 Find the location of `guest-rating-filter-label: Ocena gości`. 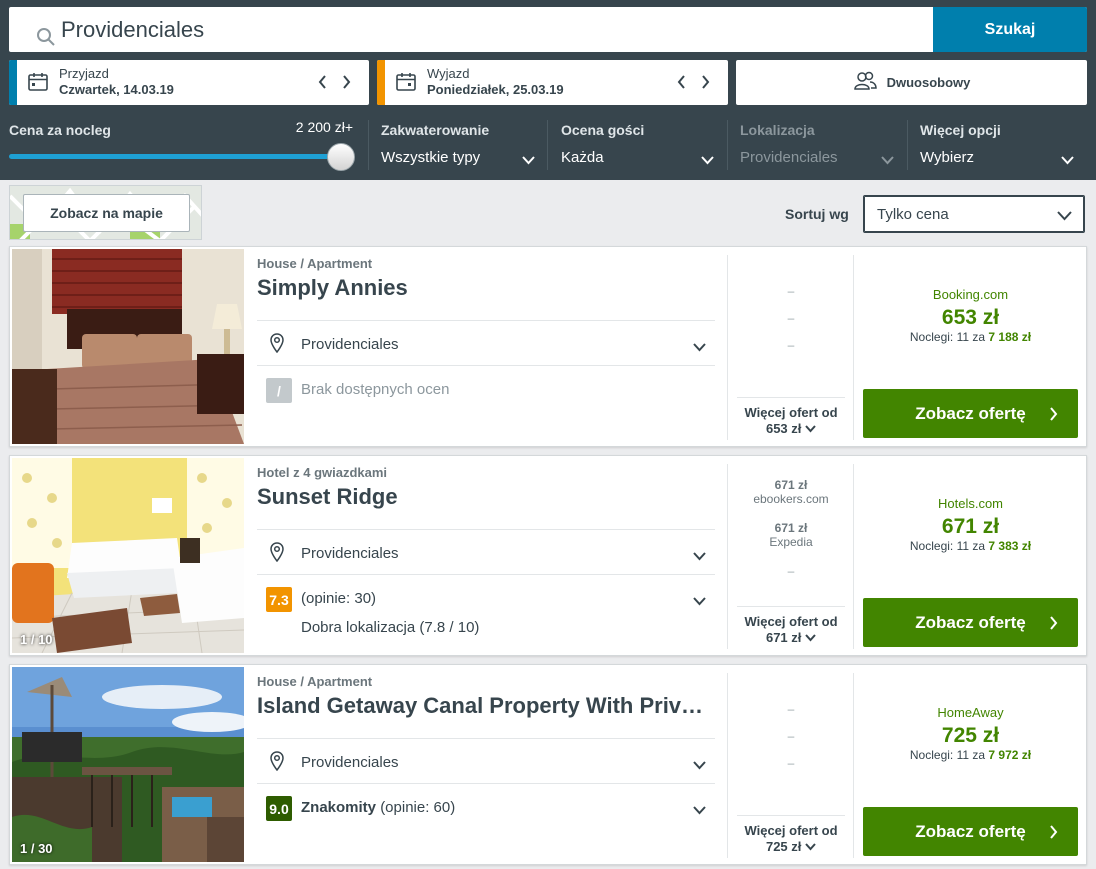

guest-rating-filter-label: Ocena gości is located at coordinates (603, 130).